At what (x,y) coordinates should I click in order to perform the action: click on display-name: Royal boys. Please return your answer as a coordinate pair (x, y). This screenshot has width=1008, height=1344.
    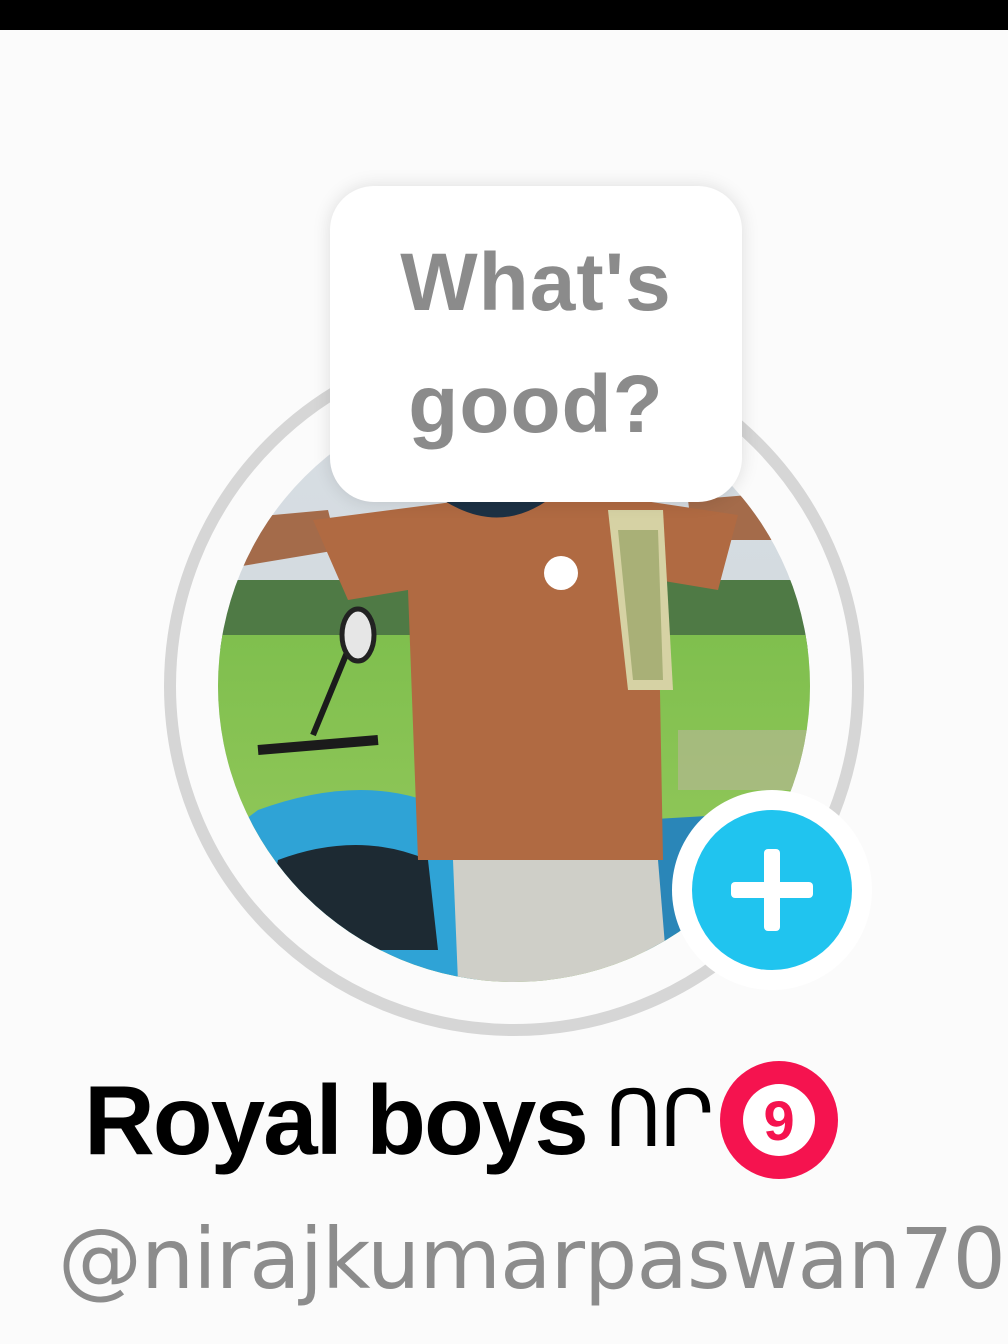
    Looking at the image, I should click on (336, 1119).